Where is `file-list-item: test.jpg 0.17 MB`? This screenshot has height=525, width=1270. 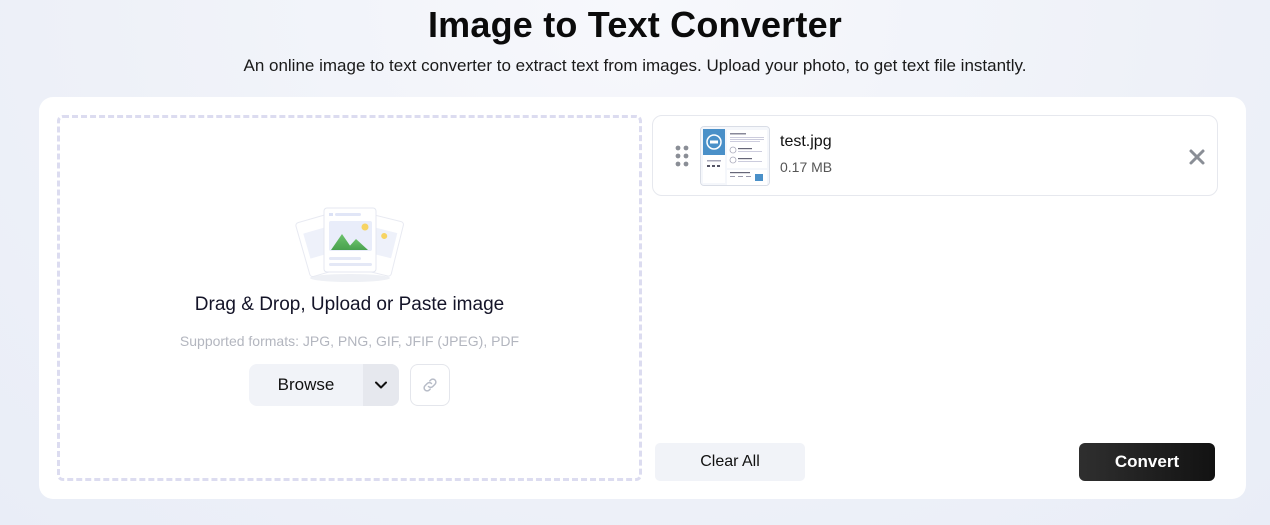 file-list-item: test.jpg 0.17 MB is located at coordinates (935, 155).